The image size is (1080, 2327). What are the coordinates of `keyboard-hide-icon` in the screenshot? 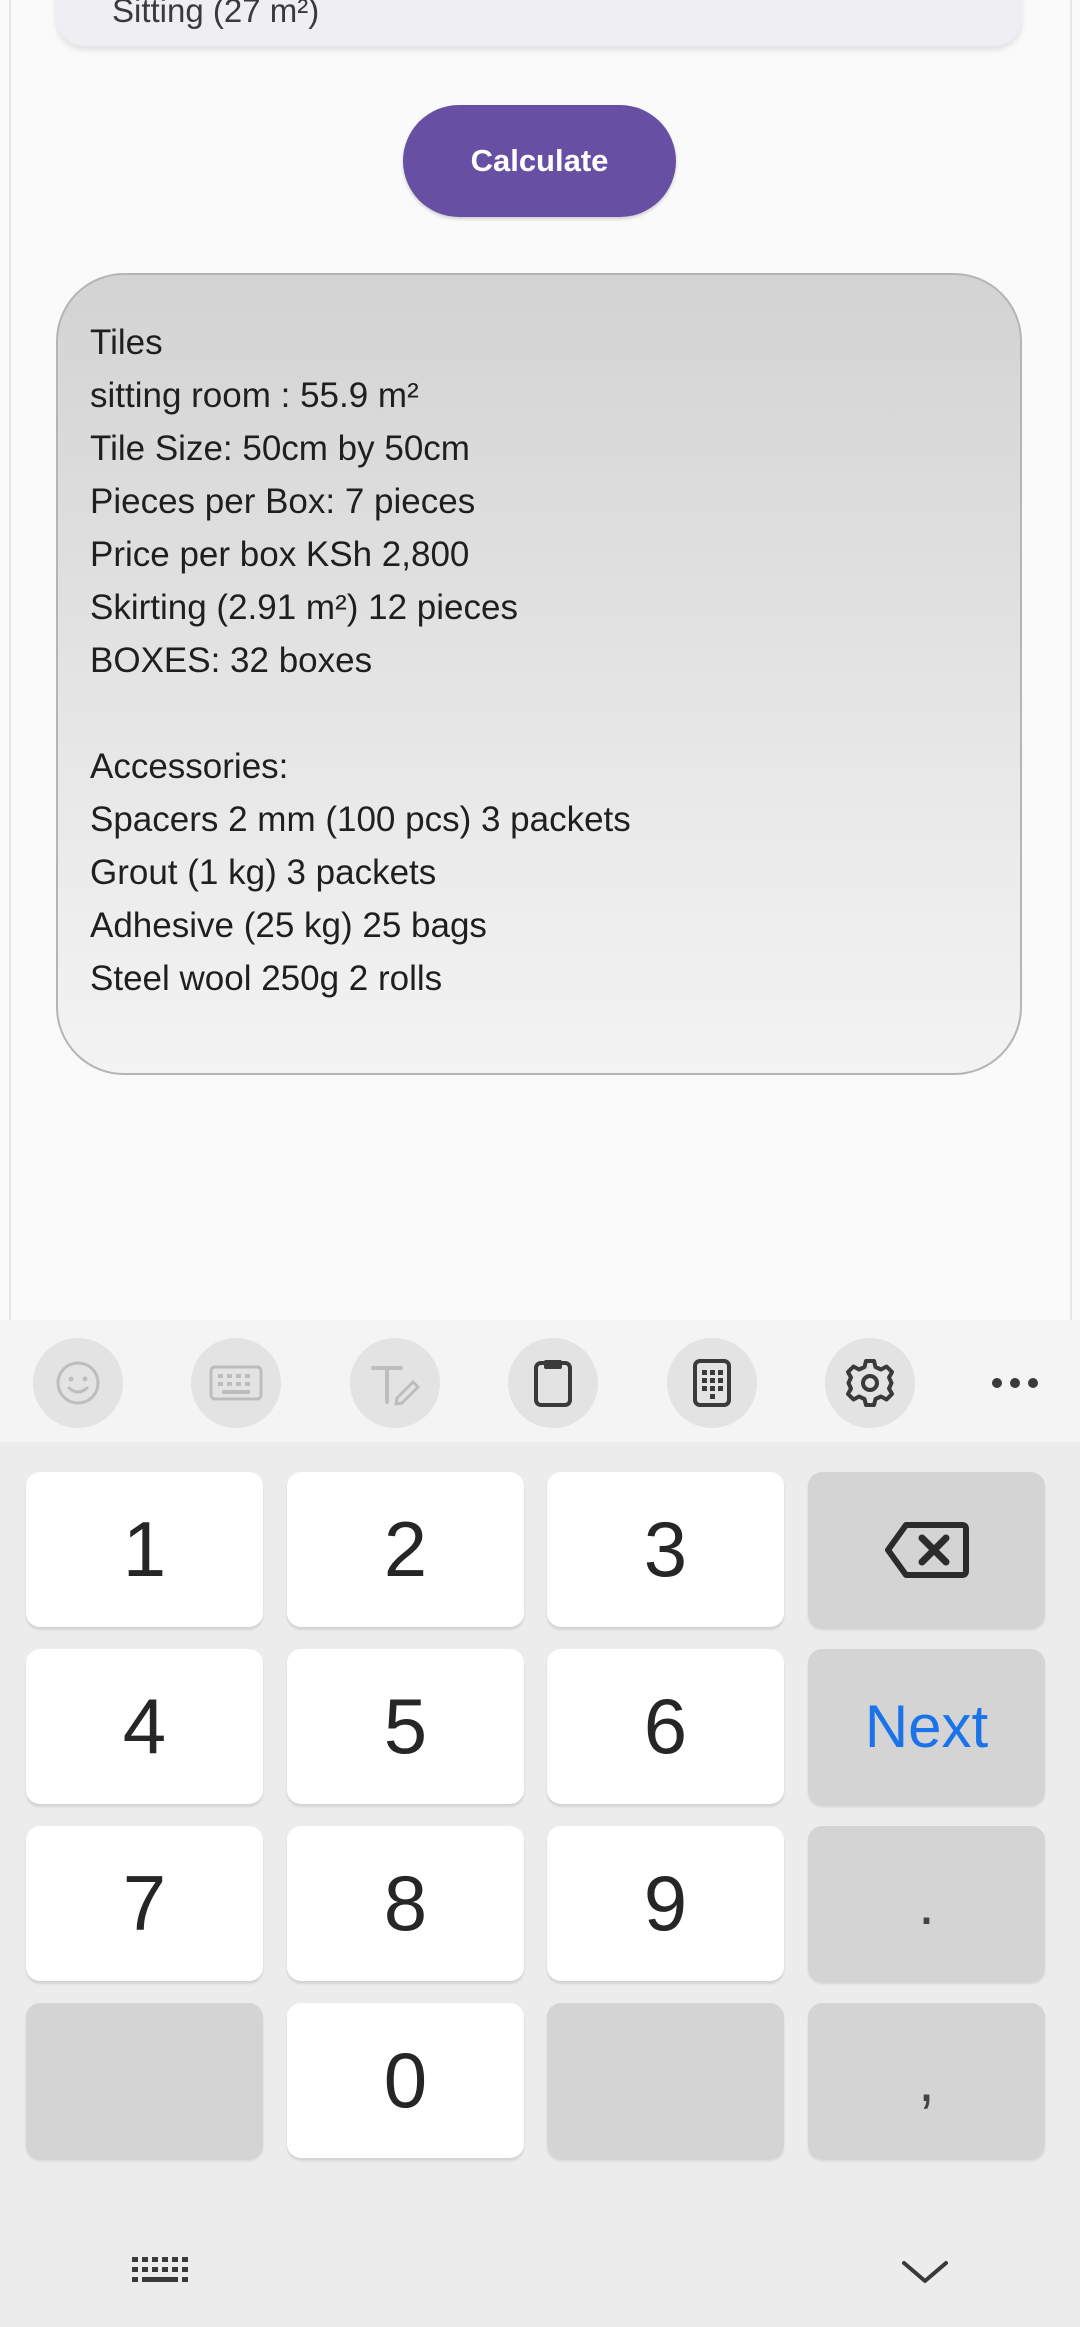 It's located at (161, 2274).